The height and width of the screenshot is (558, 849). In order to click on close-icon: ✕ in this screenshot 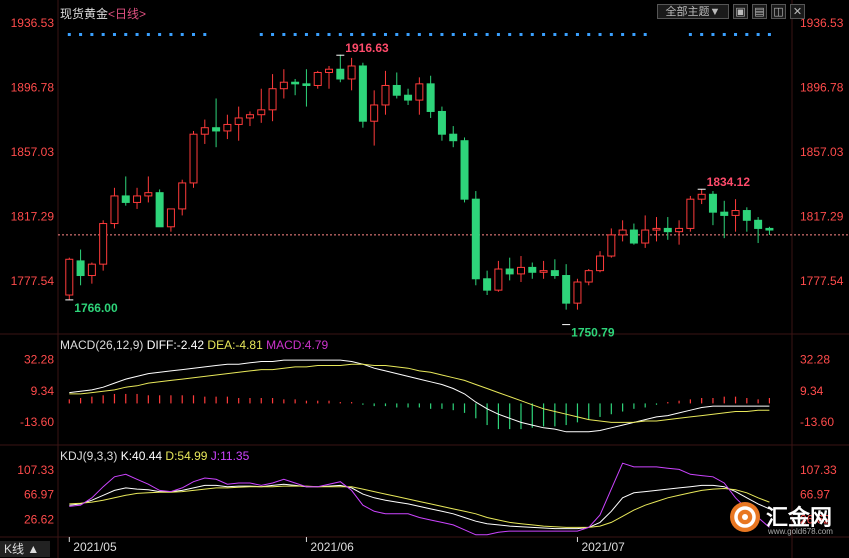, I will do `click(797, 11)`.